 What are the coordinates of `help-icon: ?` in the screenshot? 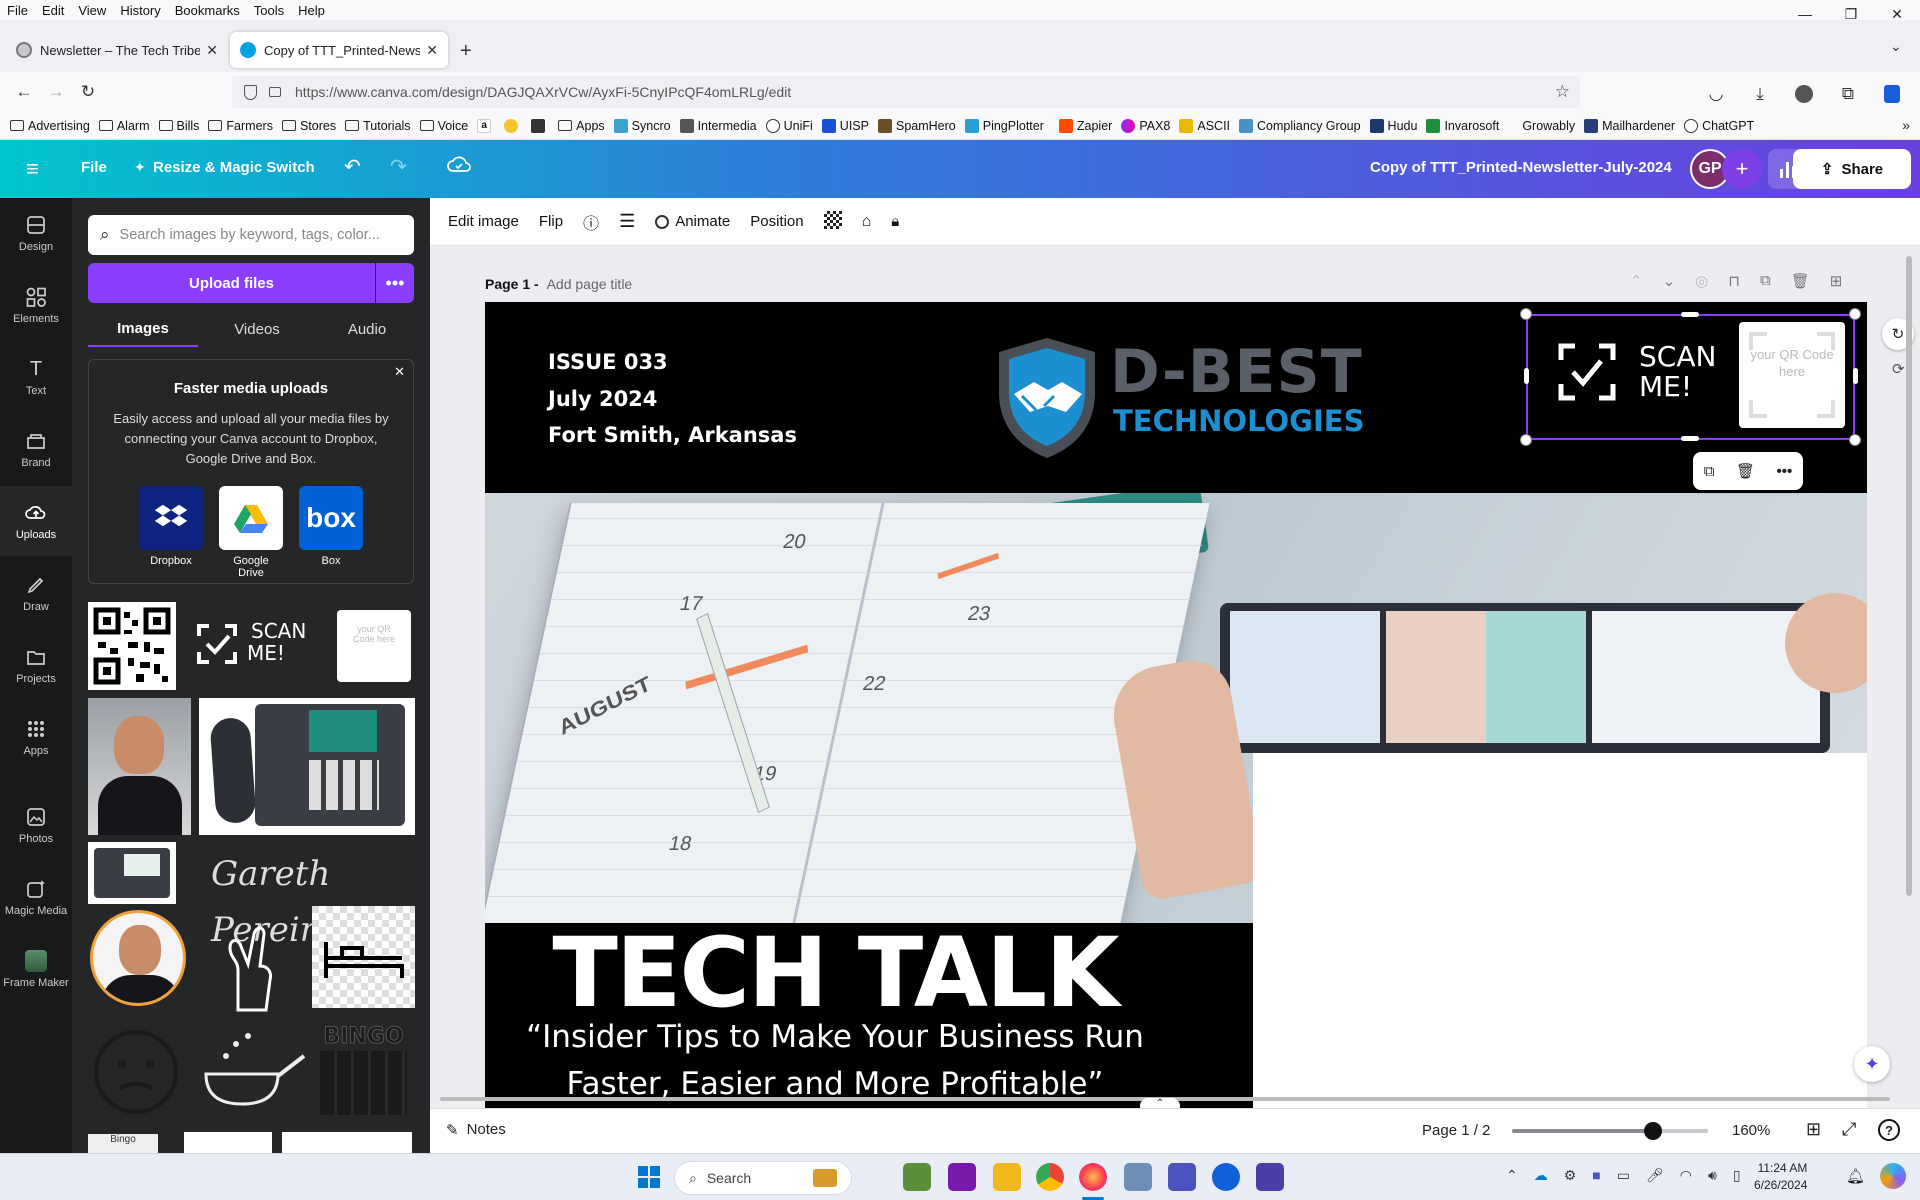 It's located at (1889, 1130).